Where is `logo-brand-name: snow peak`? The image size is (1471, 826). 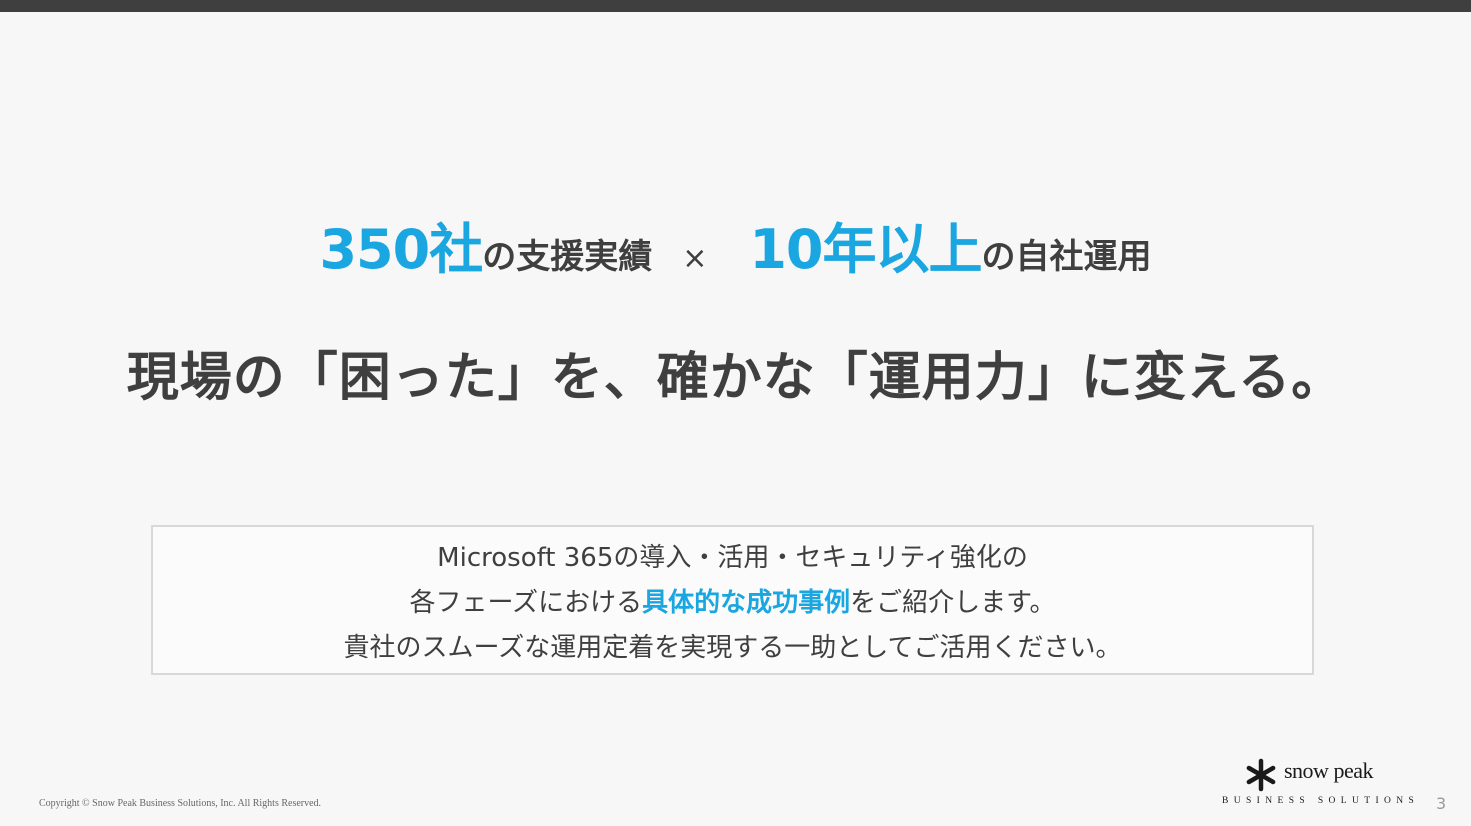 logo-brand-name: snow peak is located at coordinates (1328, 770).